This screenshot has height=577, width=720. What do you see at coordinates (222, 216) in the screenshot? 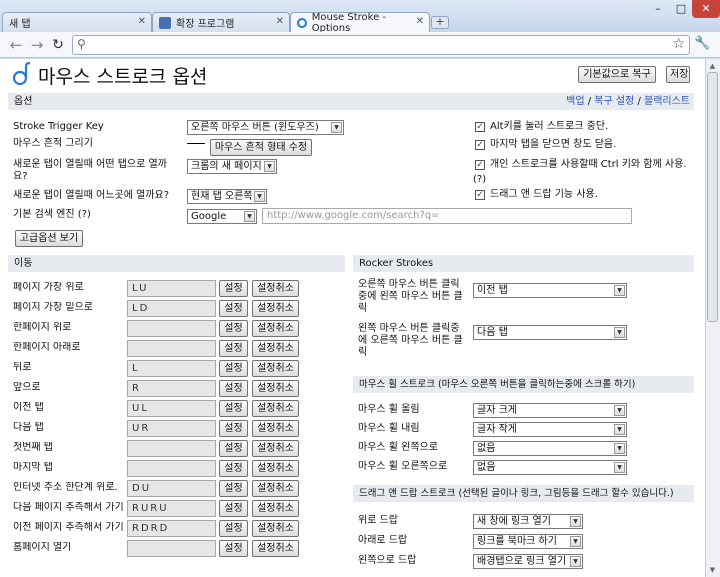
I see `search-engine-select: Google ▼` at bounding box center [222, 216].